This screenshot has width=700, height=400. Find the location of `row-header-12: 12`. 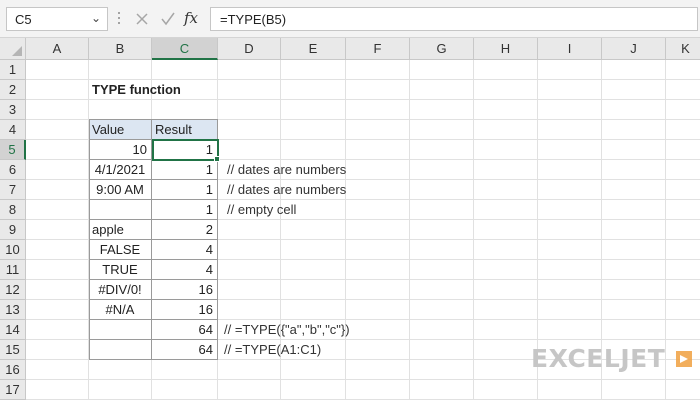

row-header-12: 12 is located at coordinates (13, 290).